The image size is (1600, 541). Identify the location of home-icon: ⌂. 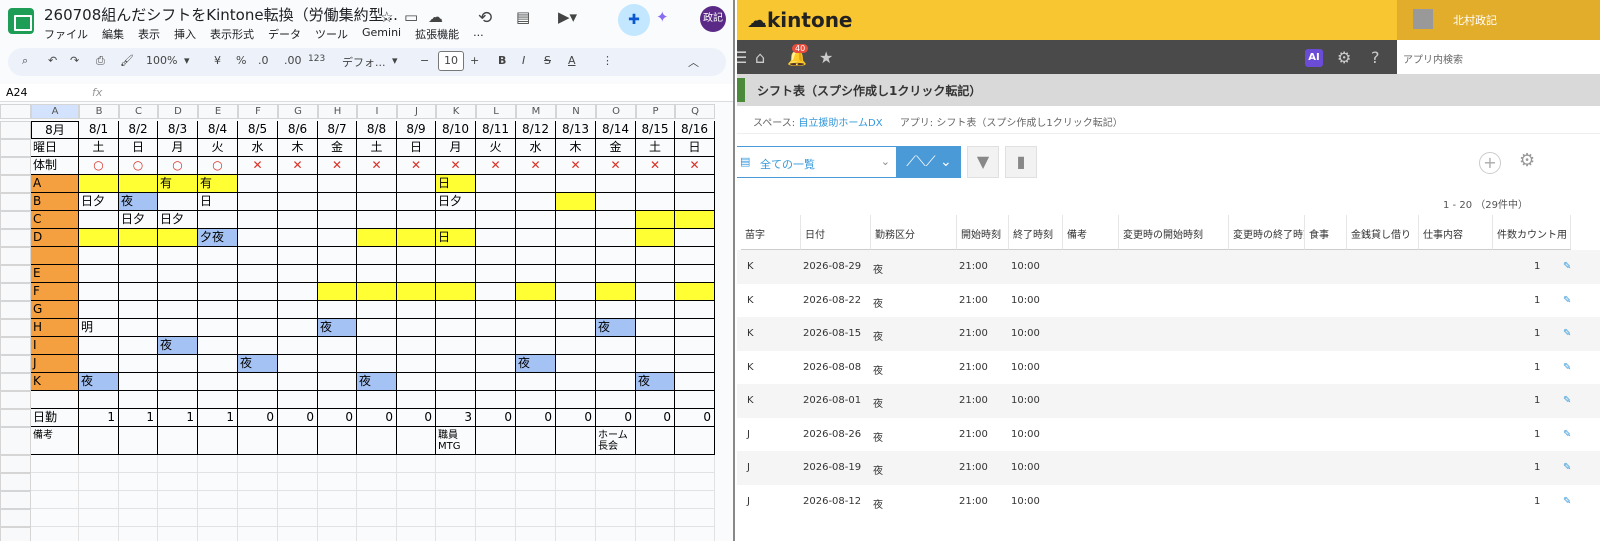
(760, 57).